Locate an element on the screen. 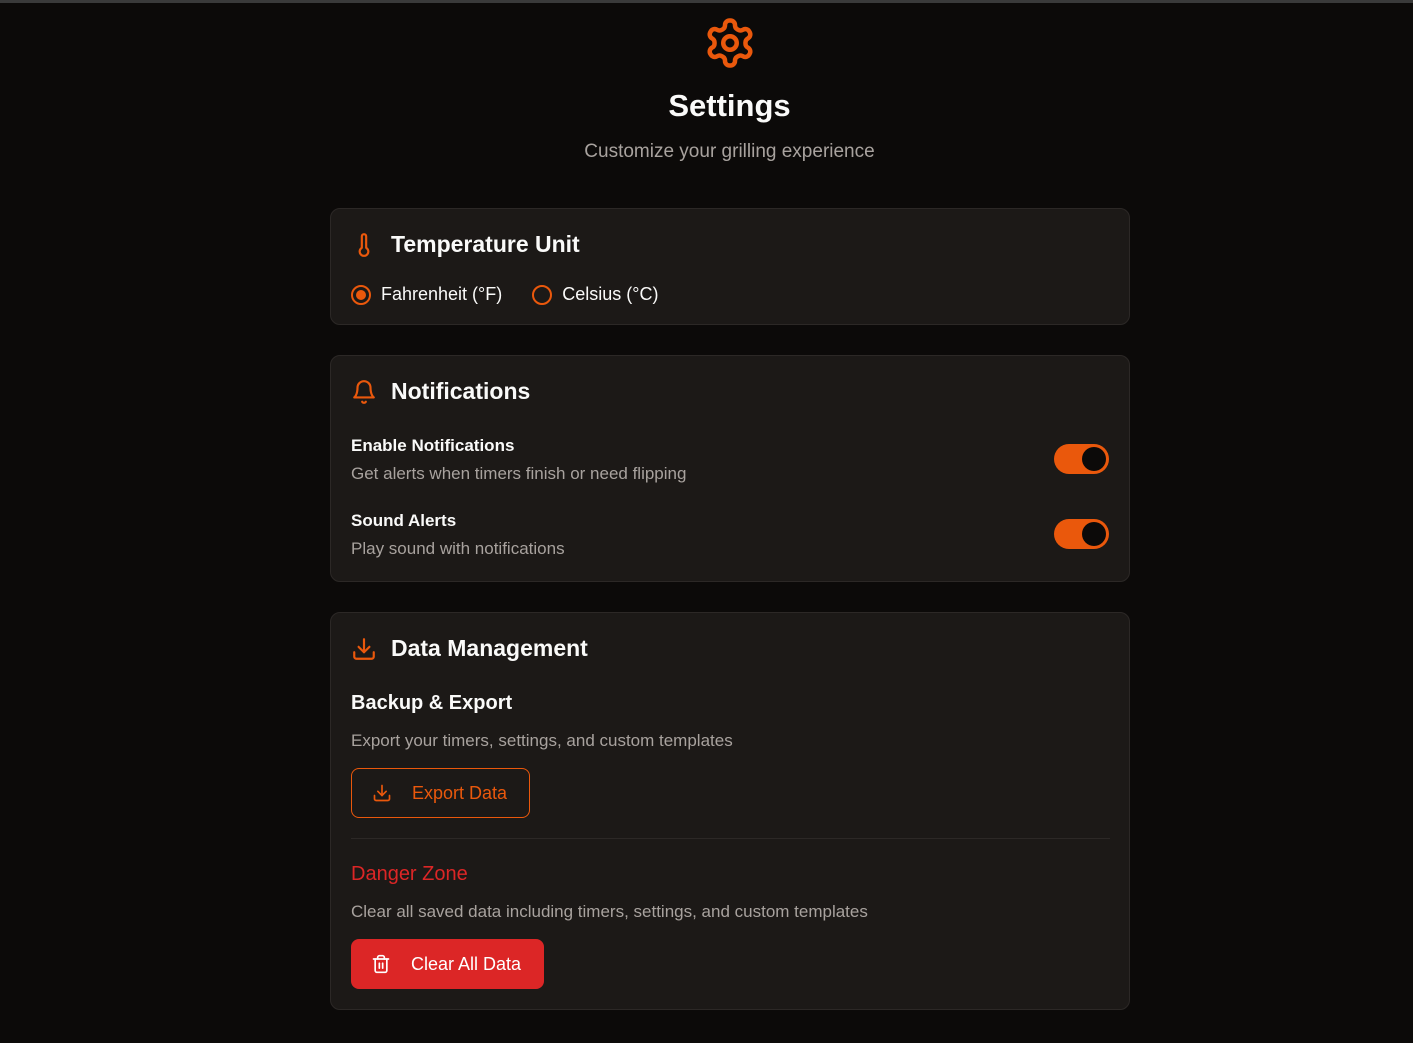 The image size is (1413, 1043). backup-export-title: Backup & Export is located at coordinates (432, 703).